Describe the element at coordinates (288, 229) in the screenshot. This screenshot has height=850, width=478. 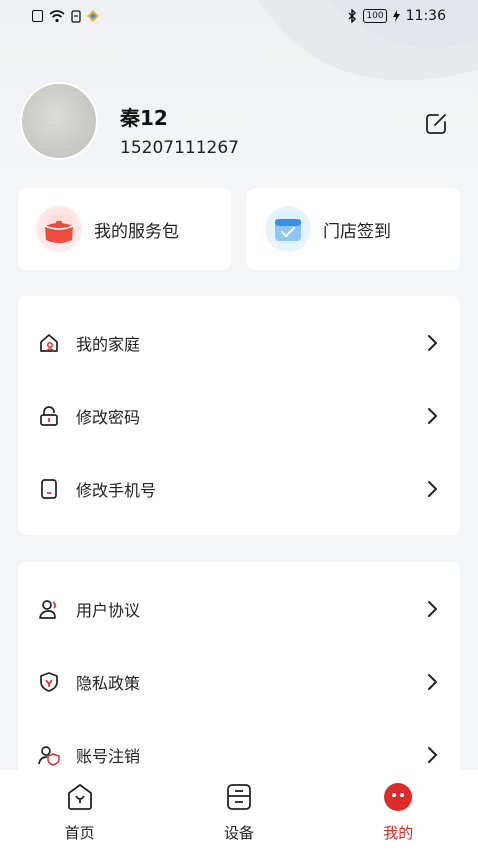
I see `store-checkin-icon` at that location.